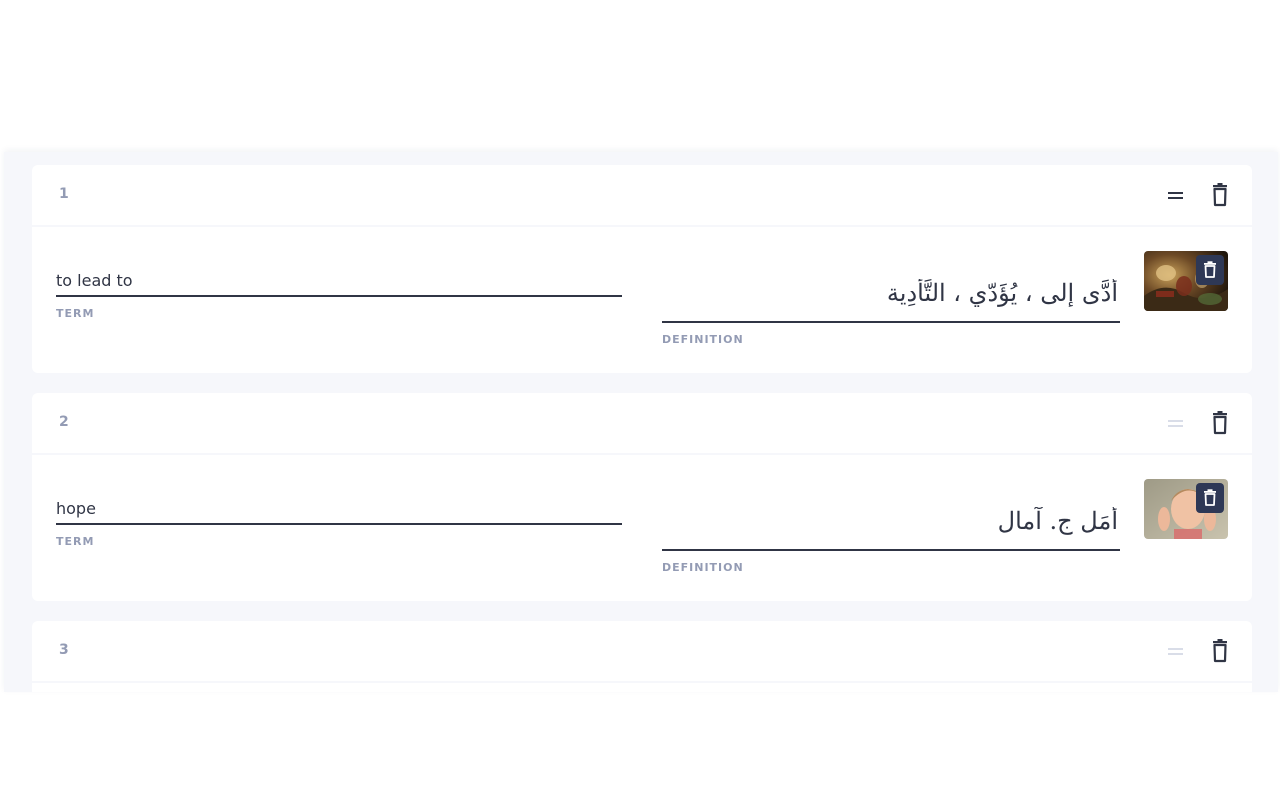 Image resolution: width=1280 pixels, height=800 pixels. I want to click on card-number: 3, so click(64, 650).